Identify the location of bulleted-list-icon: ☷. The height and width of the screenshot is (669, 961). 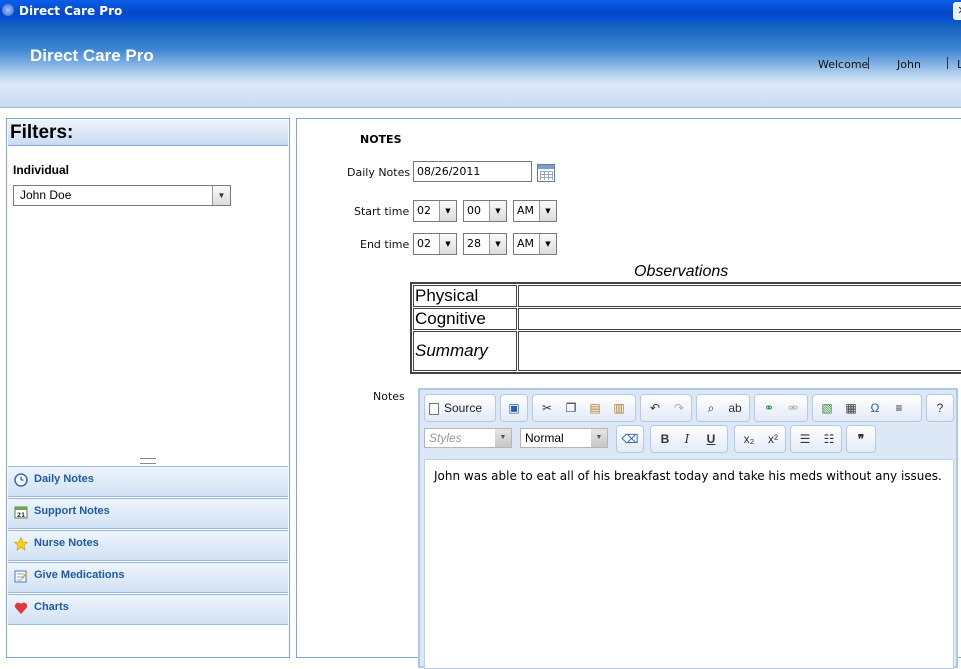
(829, 439).